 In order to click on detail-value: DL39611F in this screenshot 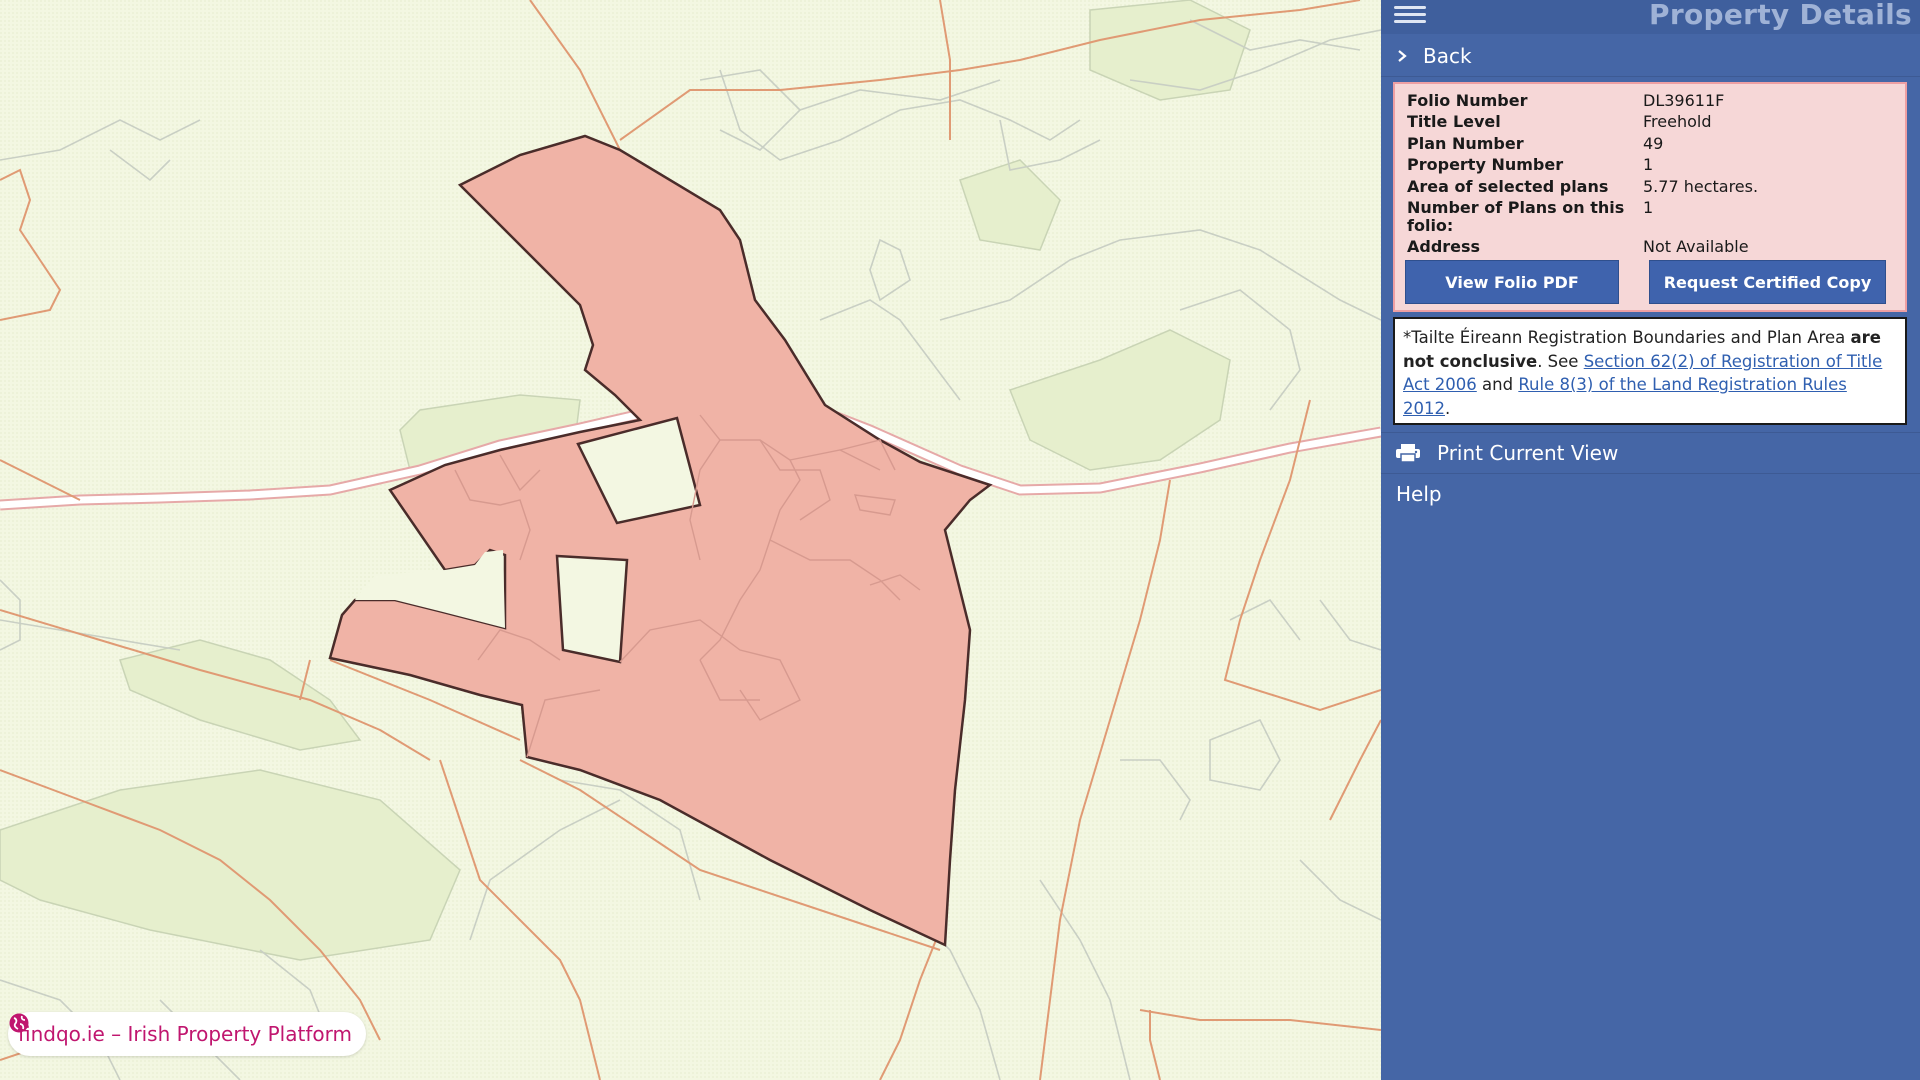, I will do `click(1684, 100)`.